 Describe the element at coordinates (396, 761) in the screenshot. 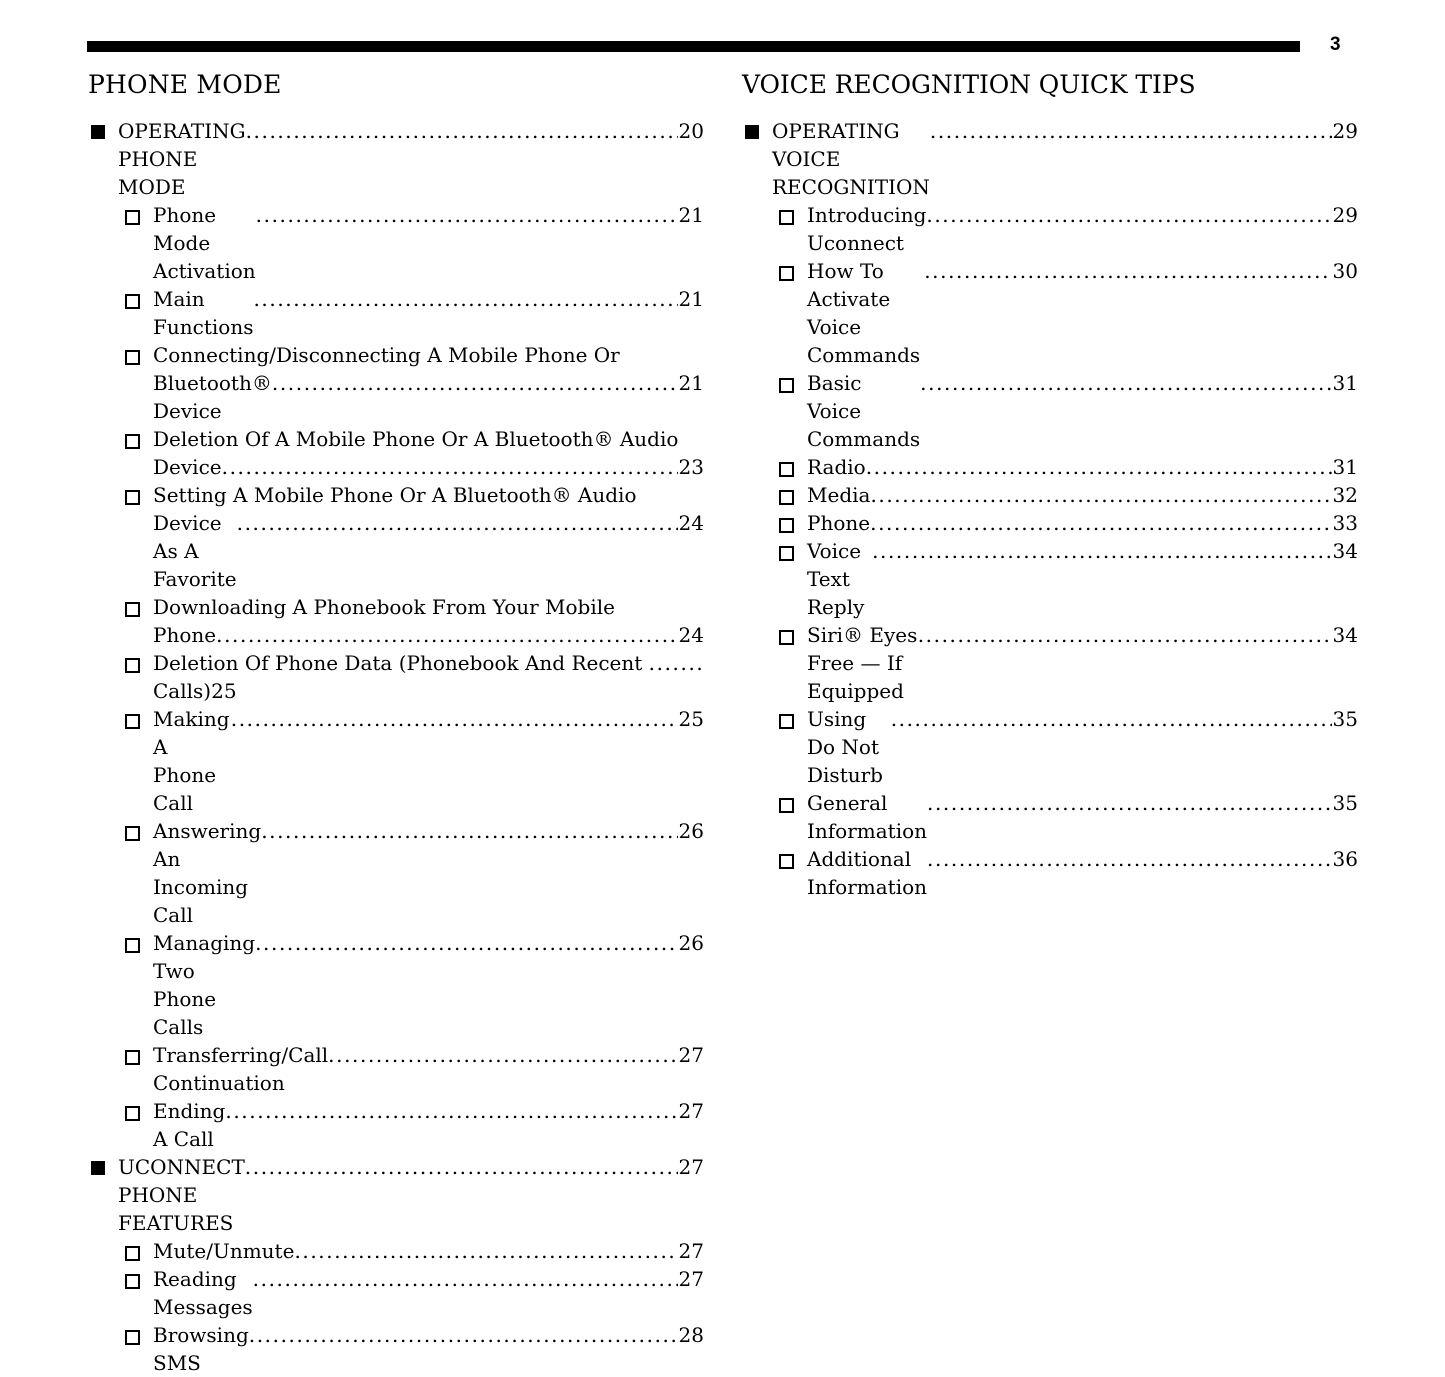

I see `toc-entry: Making A Phone Call 25` at that location.